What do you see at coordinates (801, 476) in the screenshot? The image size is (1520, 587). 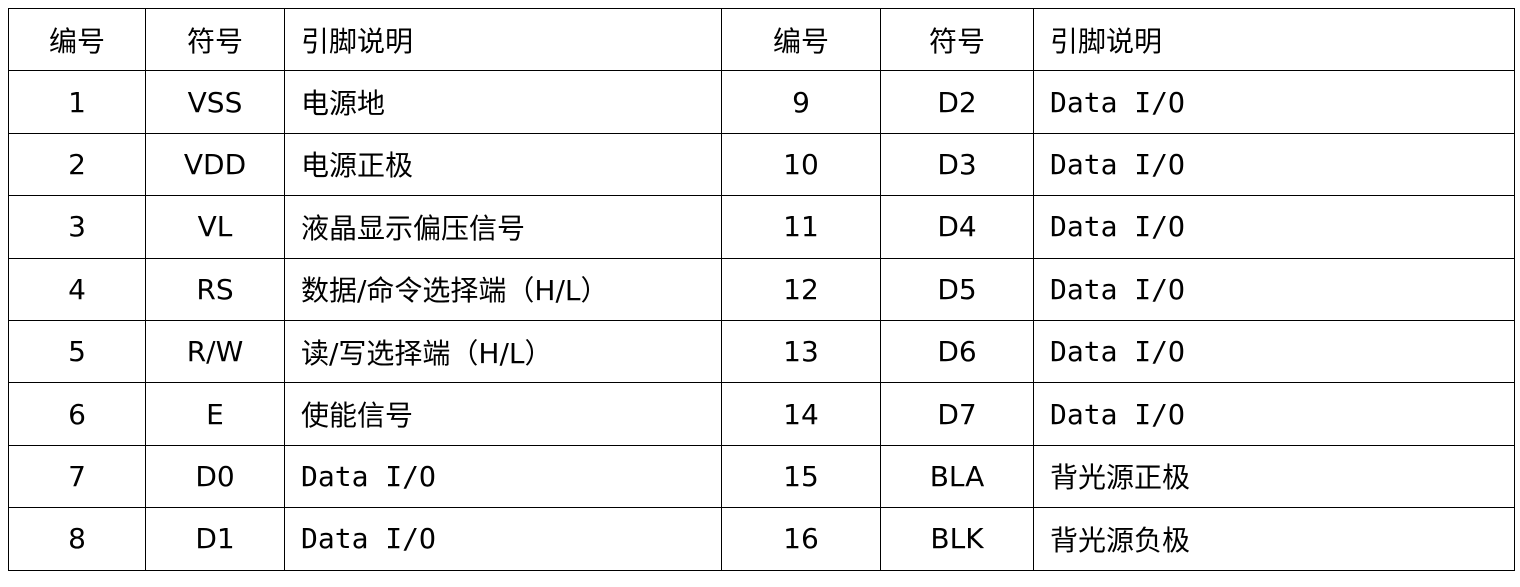 I see `pin-number: 15` at bounding box center [801, 476].